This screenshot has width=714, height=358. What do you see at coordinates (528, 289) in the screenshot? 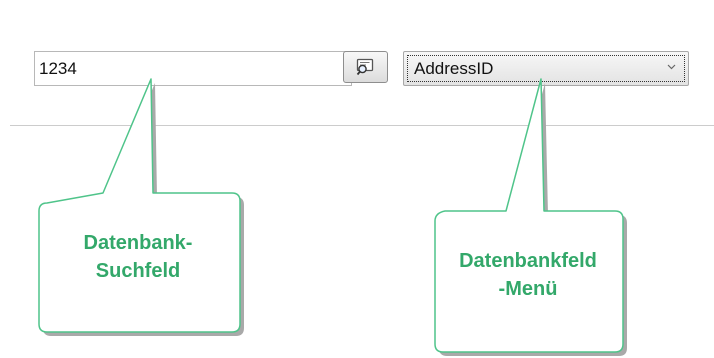
I see `callout-field-menu-line2: -Menü` at bounding box center [528, 289].